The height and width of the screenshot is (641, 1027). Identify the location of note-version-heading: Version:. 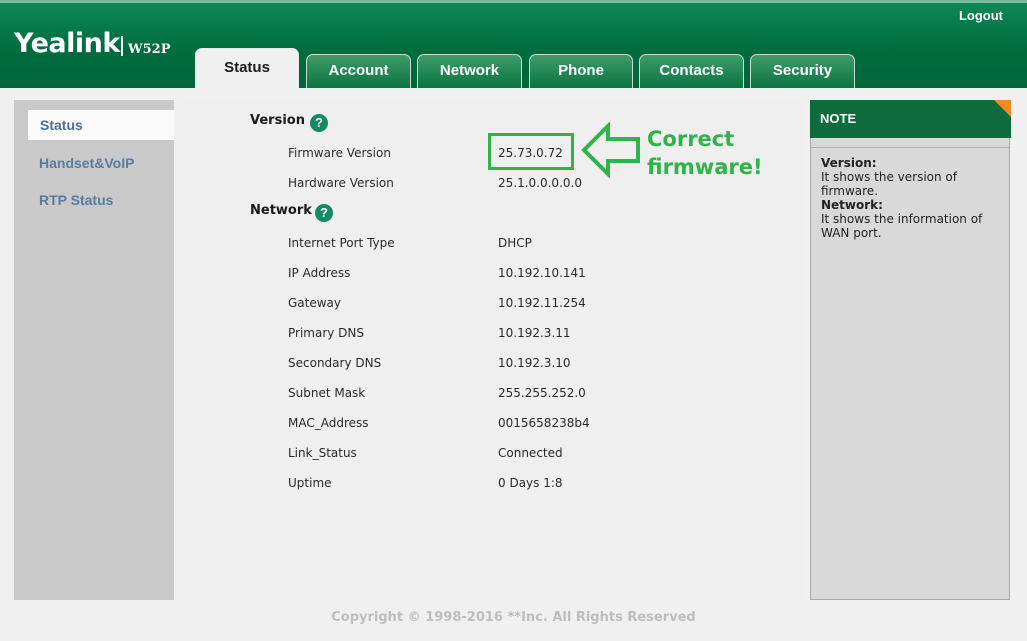
(849, 163).